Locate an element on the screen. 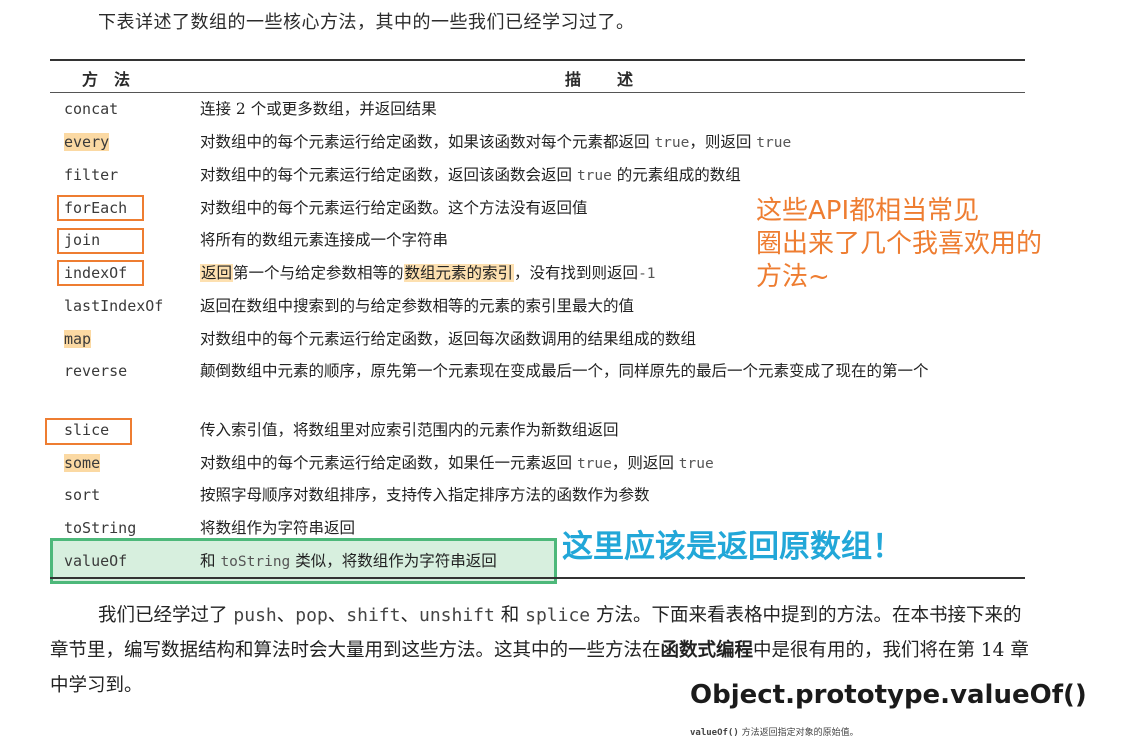 Image resolution: width=1133 pixels, height=753 pixels. method-description: 传入索引值，将数组里对应索引范围内的元素作为新数组返回 is located at coordinates (409, 430).